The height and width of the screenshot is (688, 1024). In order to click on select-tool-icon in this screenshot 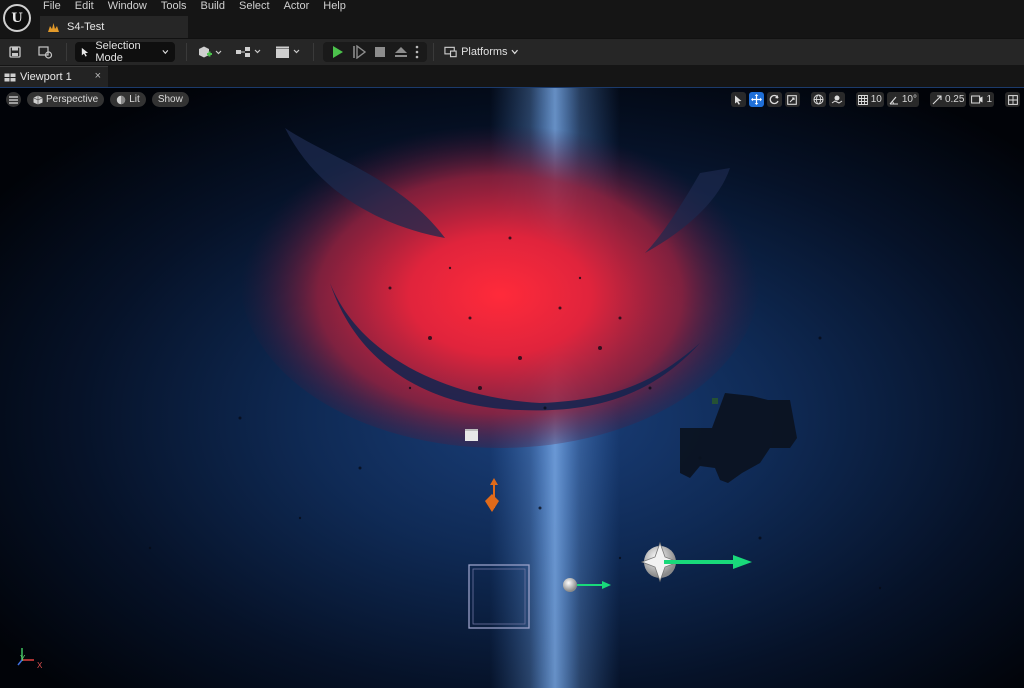, I will do `click(738, 99)`.